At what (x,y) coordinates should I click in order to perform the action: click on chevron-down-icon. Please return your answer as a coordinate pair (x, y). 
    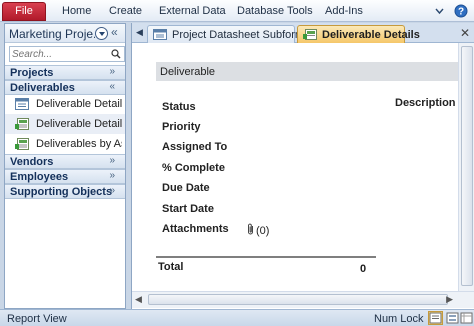
    Looking at the image, I should click on (101, 33).